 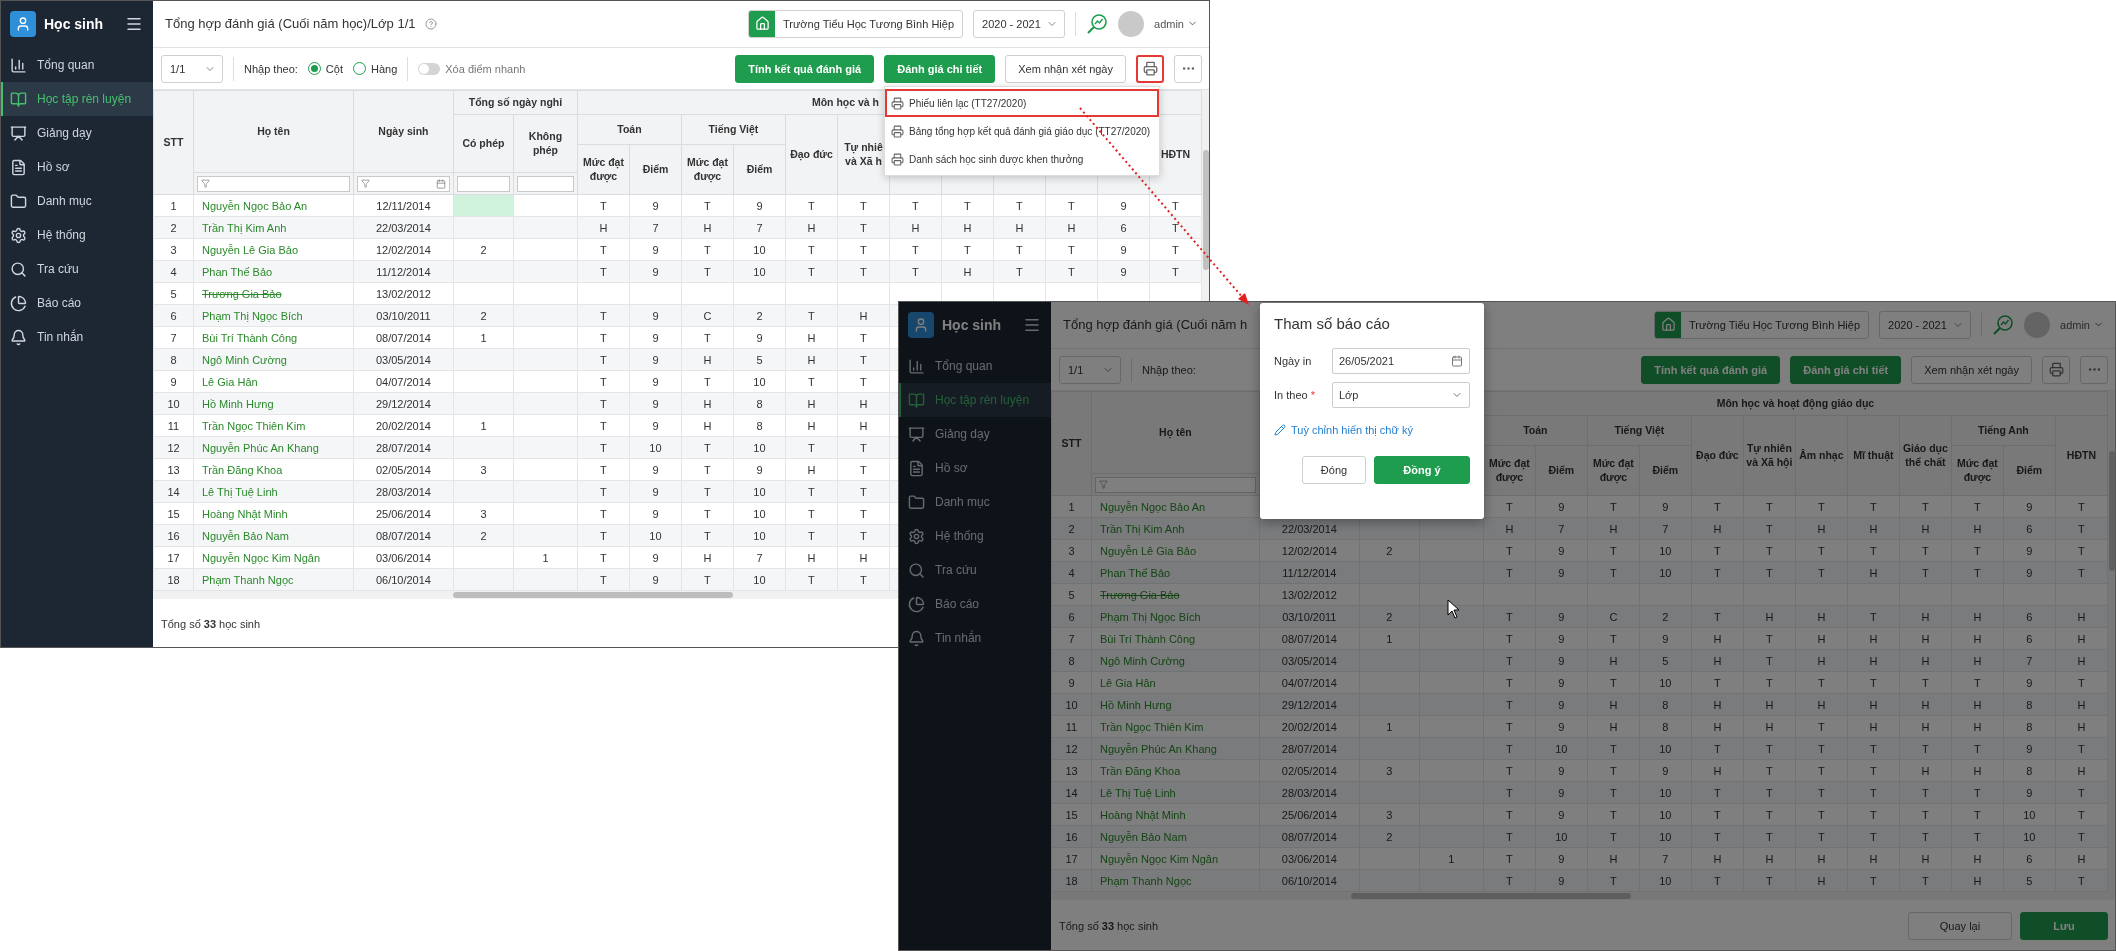 What do you see at coordinates (1401, 361) in the screenshot?
I see `date-field: 26/05/2021` at bounding box center [1401, 361].